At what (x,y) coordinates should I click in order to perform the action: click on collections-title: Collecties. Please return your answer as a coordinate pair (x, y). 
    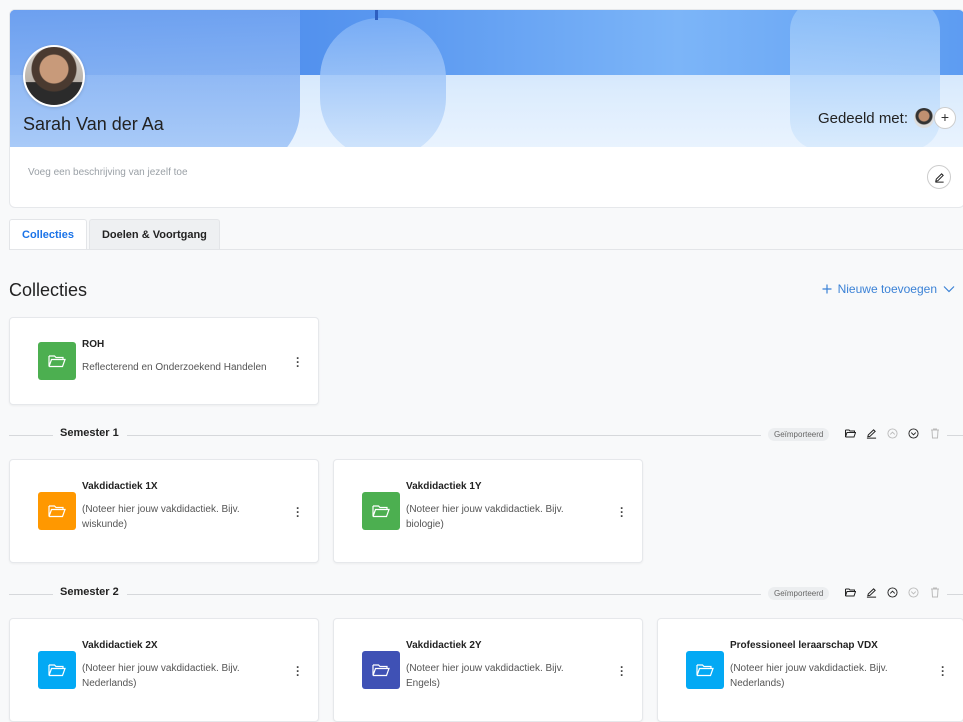
    Looking at the image, I should click on (48, 290).